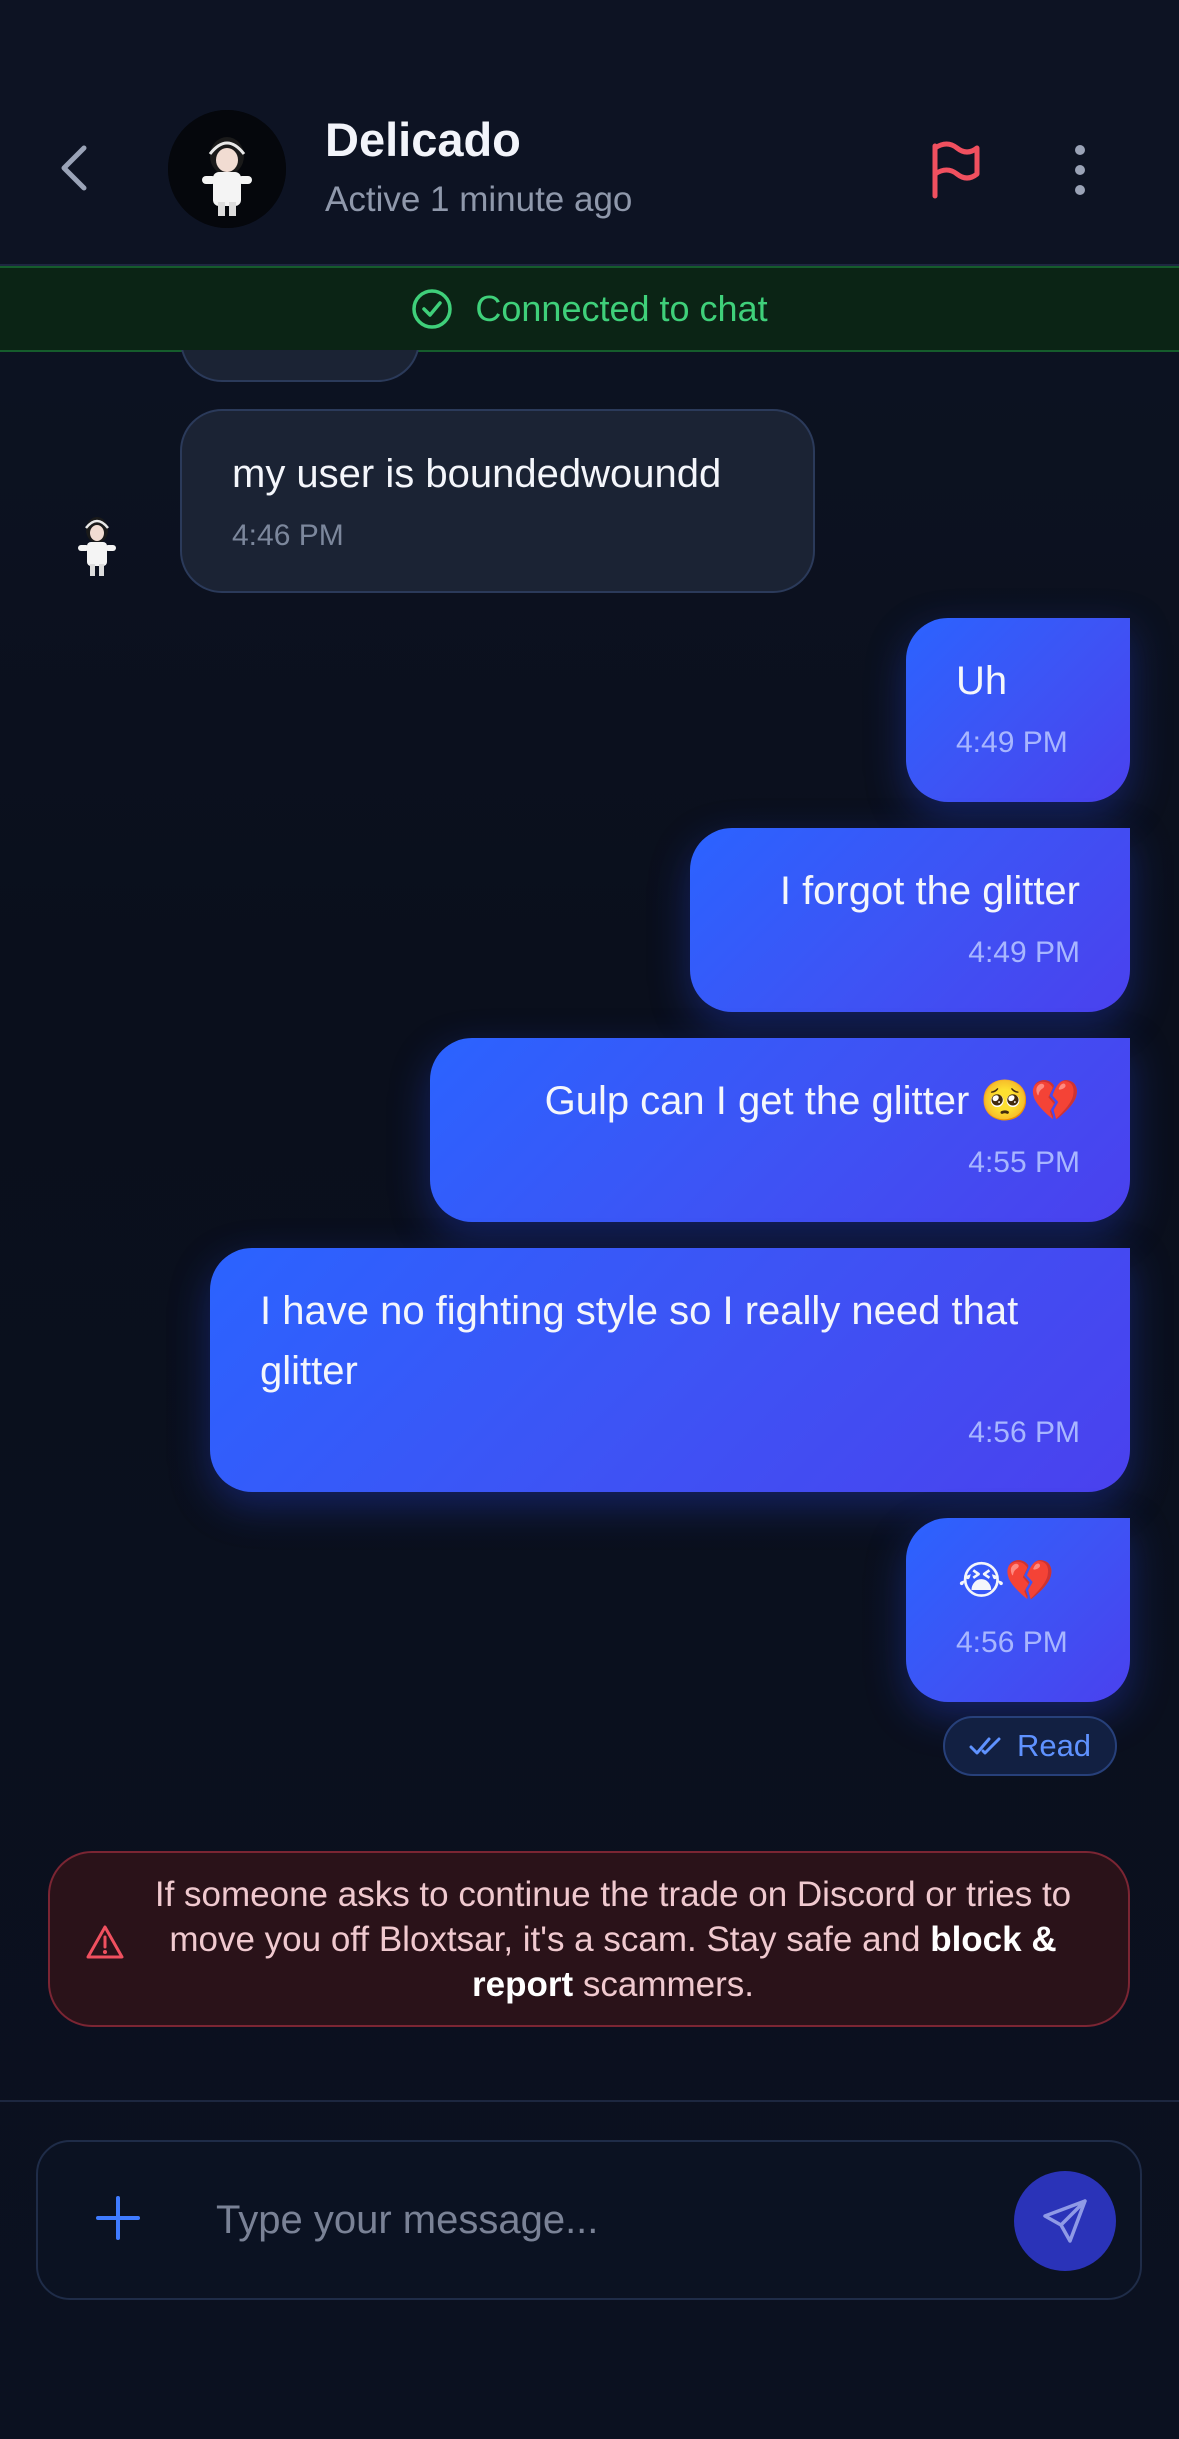 Image resolution: width=1179 pixels, height=2439 pixels. I want to click on message-text: I forgot the glitter, so click(929, 891).